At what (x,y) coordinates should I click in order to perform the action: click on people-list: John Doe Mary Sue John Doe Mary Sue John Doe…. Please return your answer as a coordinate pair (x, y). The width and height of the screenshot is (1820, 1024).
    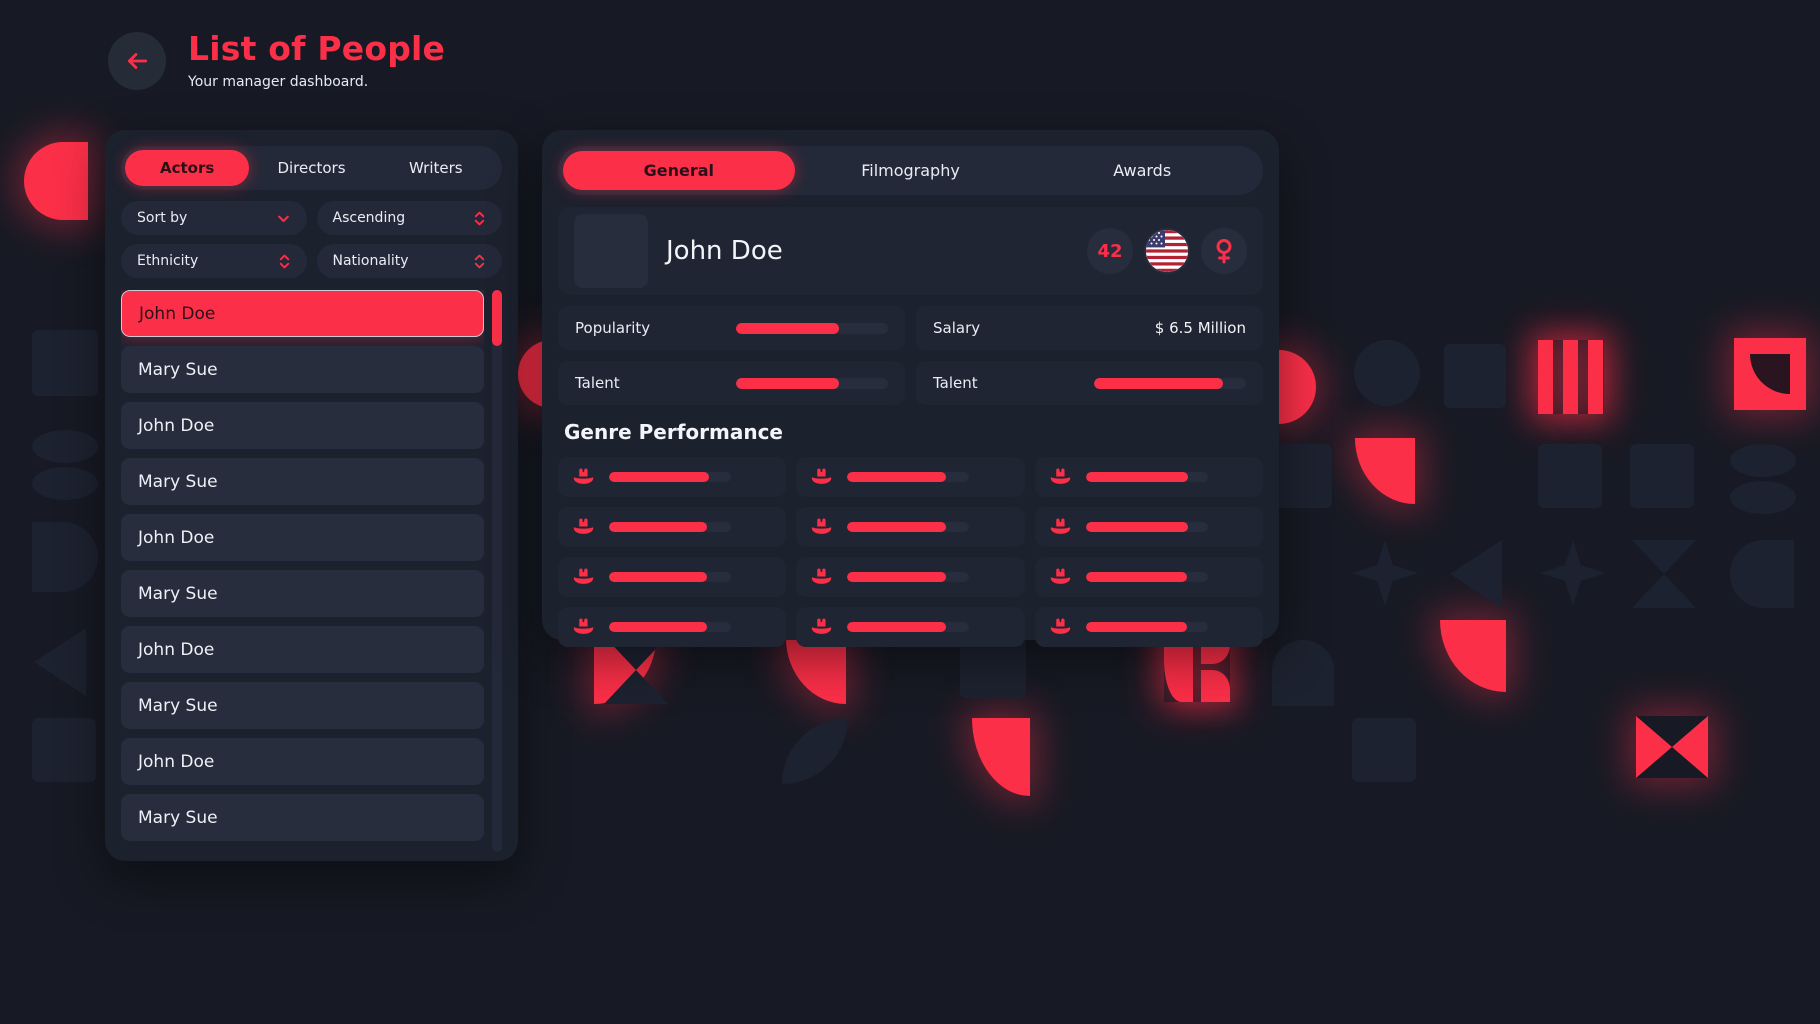
    Looking at the image, I should click on (302, 571).